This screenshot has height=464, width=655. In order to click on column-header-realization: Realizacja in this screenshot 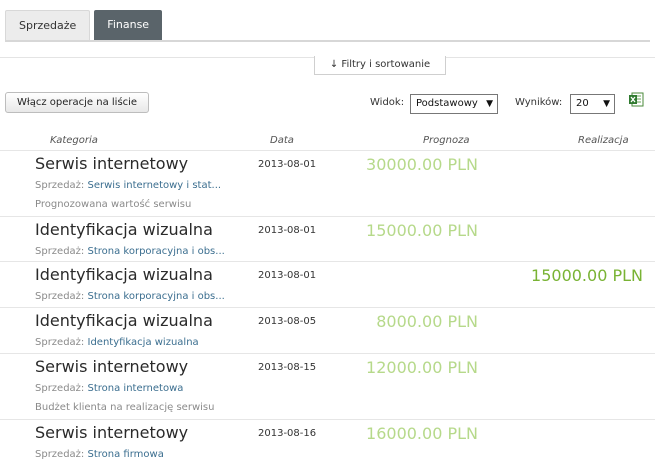, I will do `click(603, 140)`.